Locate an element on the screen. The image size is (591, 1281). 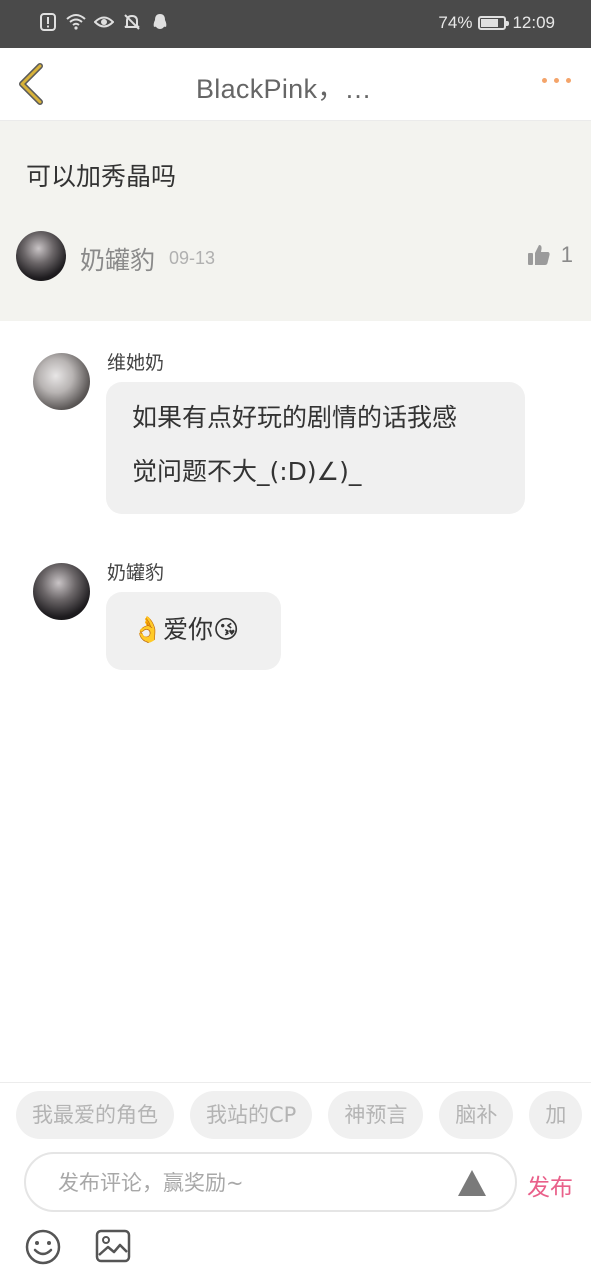
wifi-icon is located at coordinates (76, 22).